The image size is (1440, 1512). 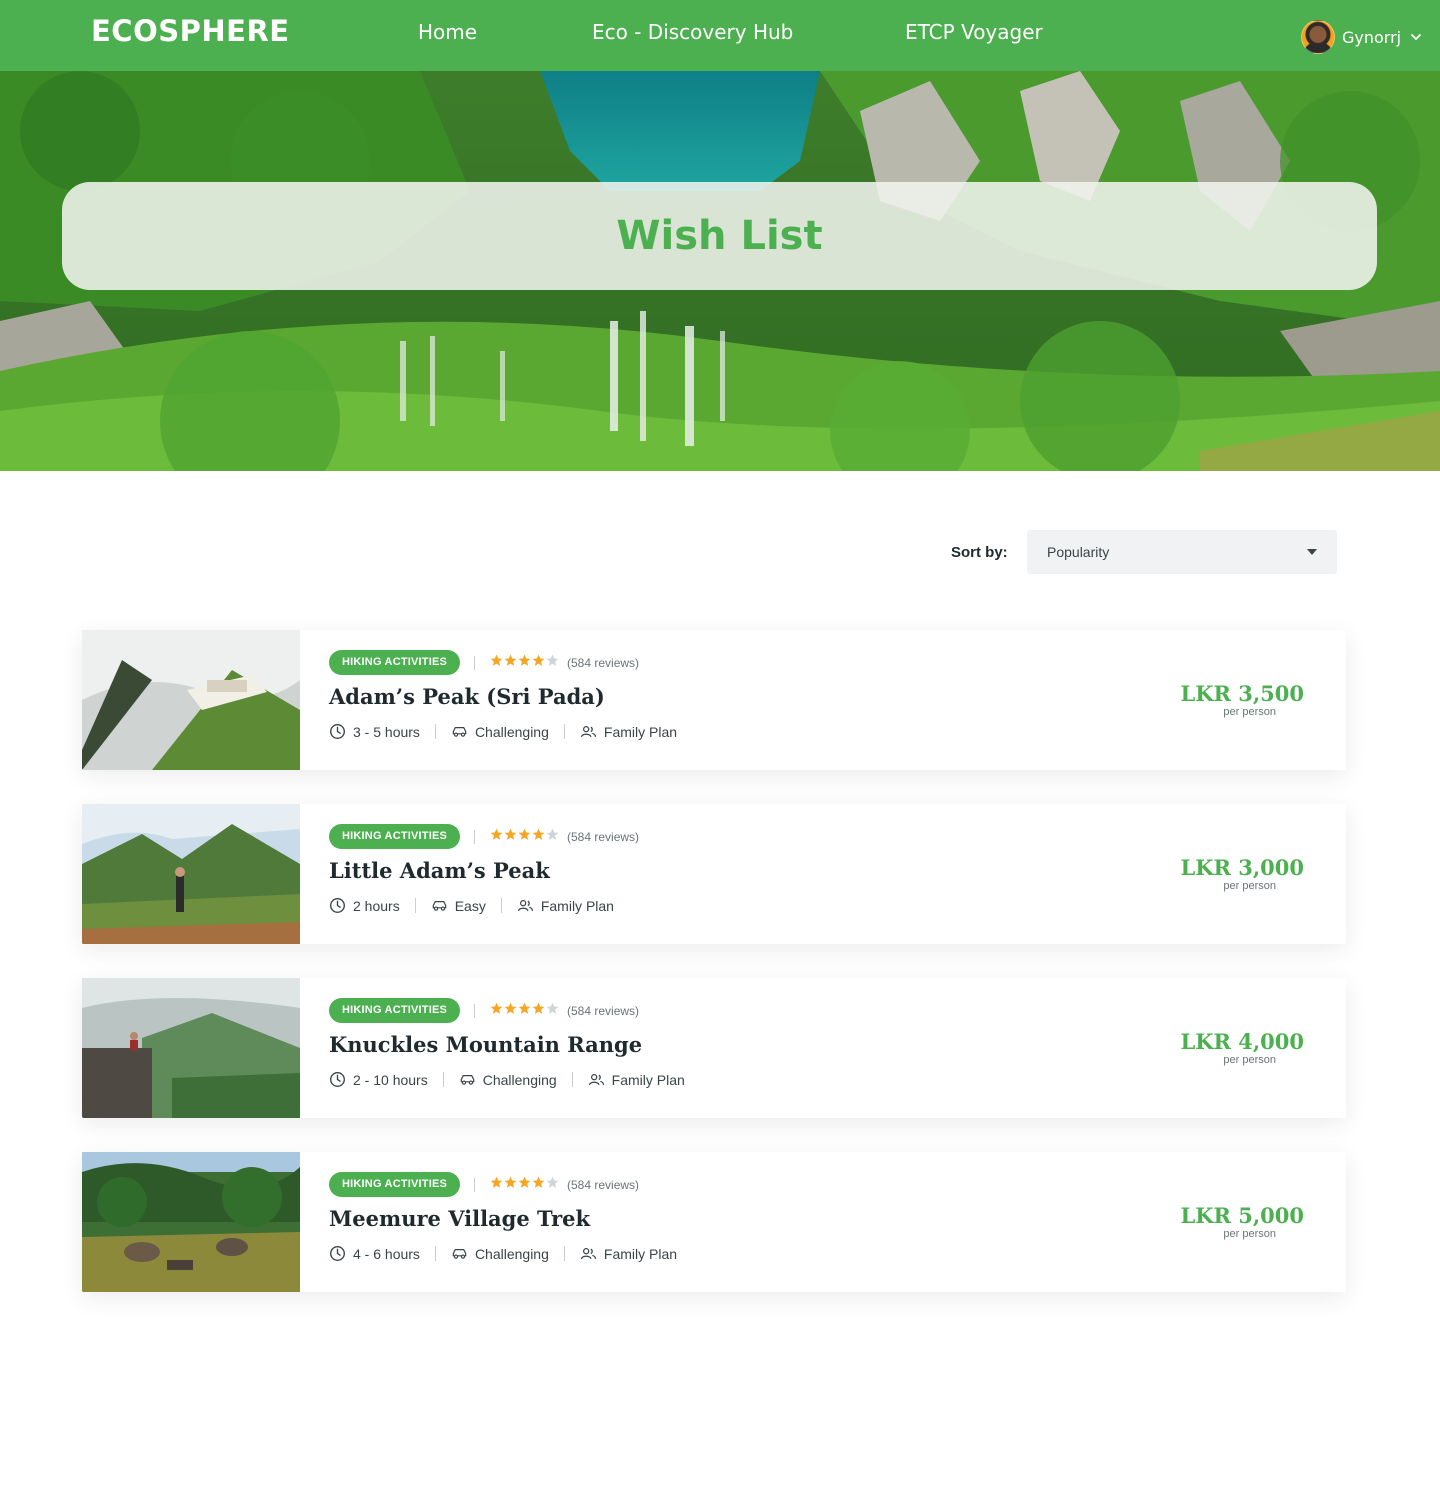 I want to click on trip-meta: 4 - 6 hours Challenging Family Plan, so click(x=503, y=1253).